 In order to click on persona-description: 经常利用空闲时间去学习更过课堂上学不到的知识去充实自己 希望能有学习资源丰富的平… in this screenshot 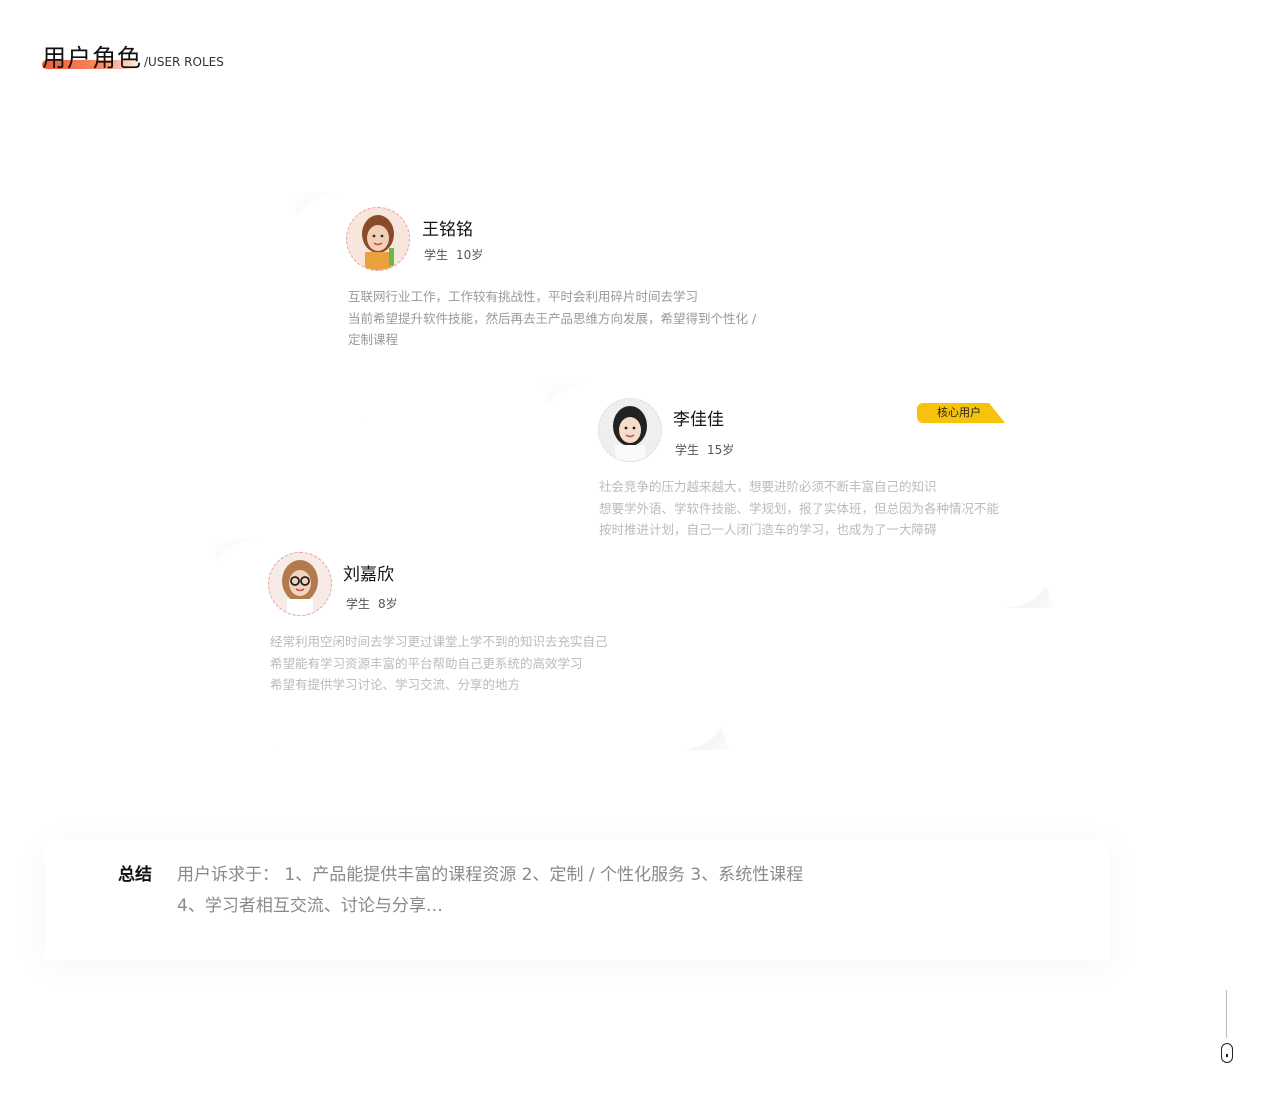, I will do `click(439, 663)`.